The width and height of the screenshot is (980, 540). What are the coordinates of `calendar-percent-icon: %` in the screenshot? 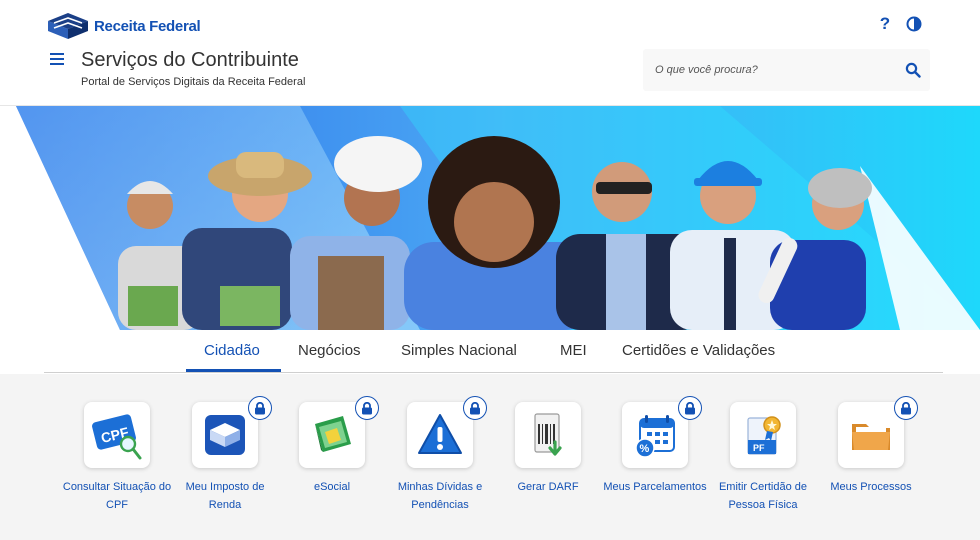 It's located at (655, 436).